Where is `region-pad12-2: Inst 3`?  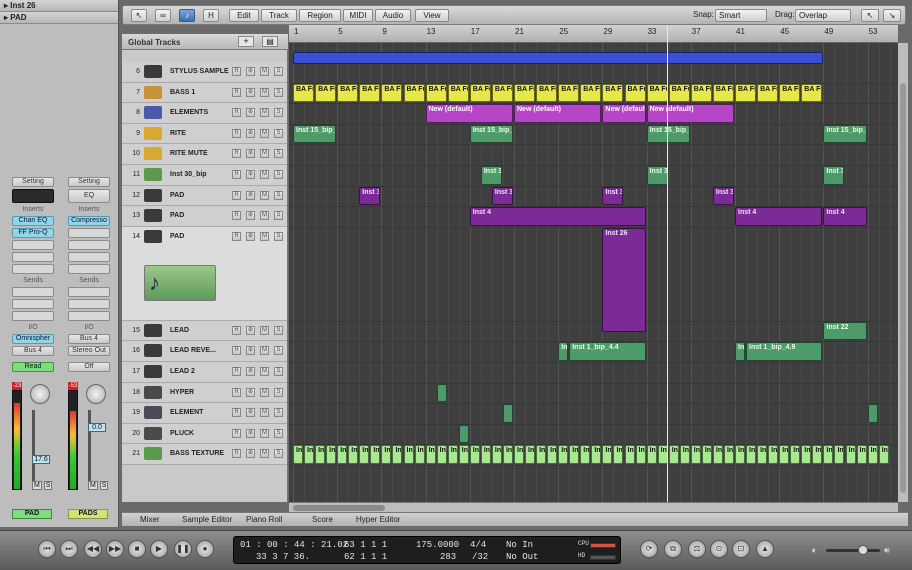
region-pad12-2: Inst 3 is located at coordinates (502, 196).